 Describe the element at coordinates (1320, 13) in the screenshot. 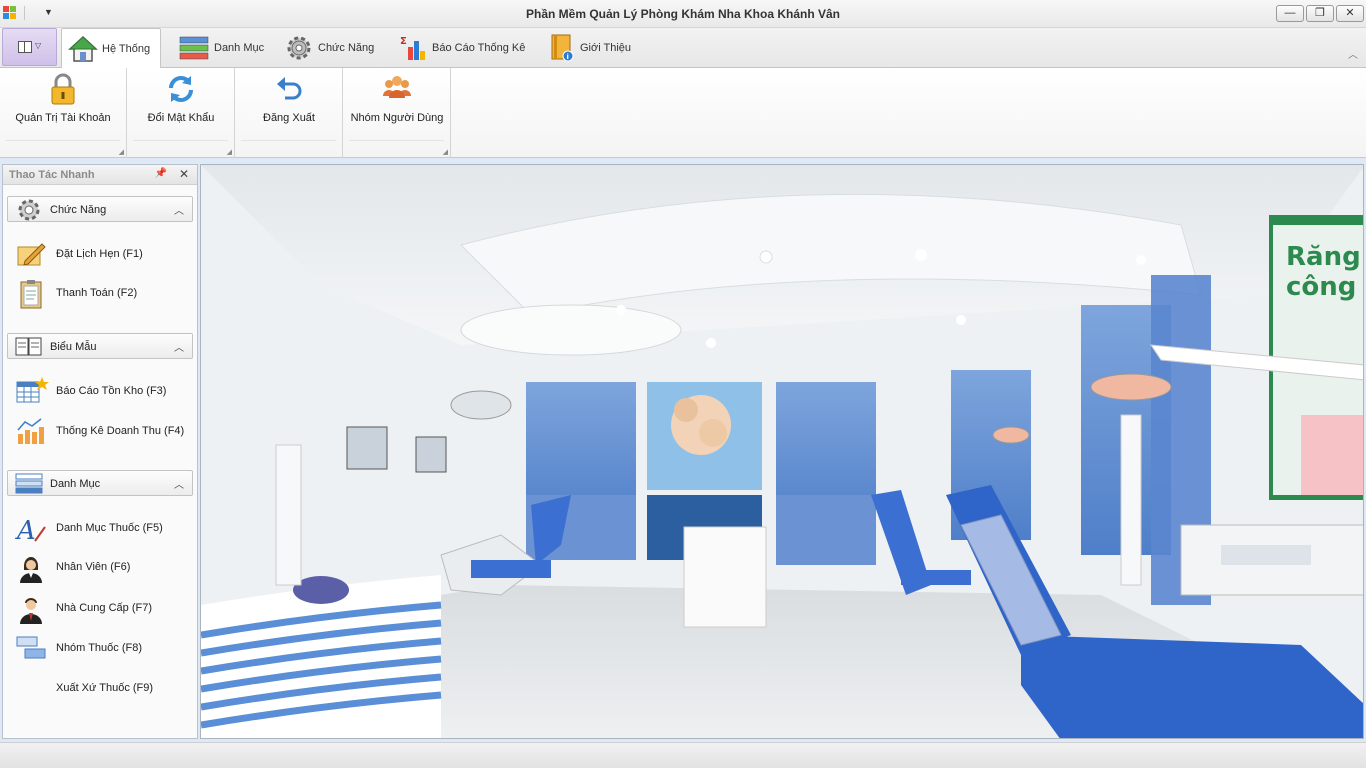

I see `restore-button: ❐` at that location.